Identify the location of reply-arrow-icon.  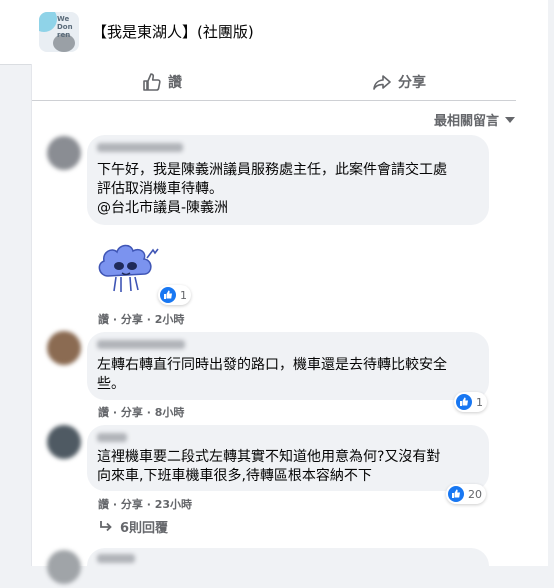
(106, 525).